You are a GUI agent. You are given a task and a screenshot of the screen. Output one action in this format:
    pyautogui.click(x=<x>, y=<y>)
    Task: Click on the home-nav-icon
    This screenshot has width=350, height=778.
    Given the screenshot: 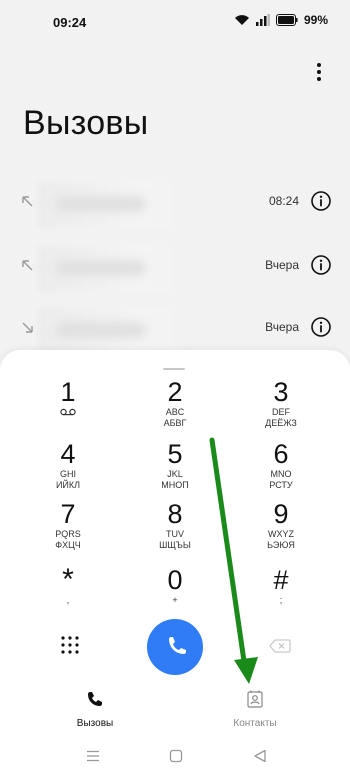 What is the action you would take?
    pyautogui.click(x=176, y=756)
    